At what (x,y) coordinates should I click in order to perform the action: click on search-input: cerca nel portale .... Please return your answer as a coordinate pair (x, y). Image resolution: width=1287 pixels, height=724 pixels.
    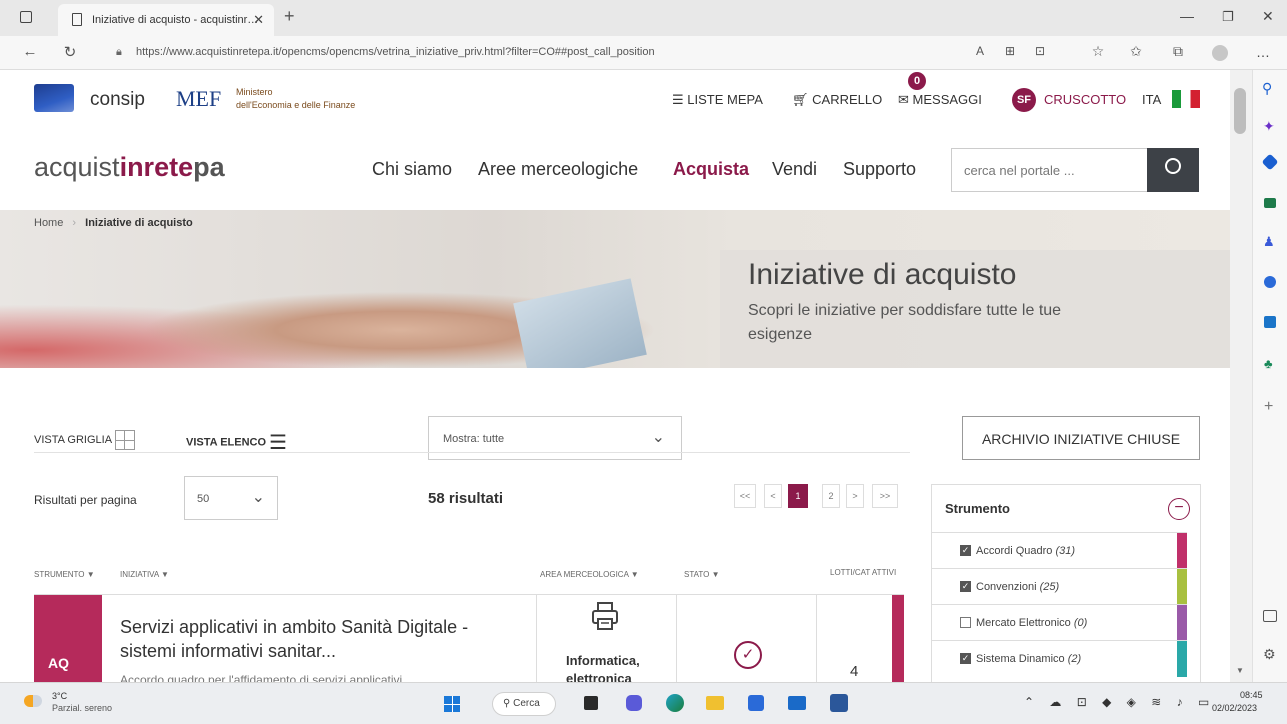
    Looking at the image, I should click on (1049, 170).